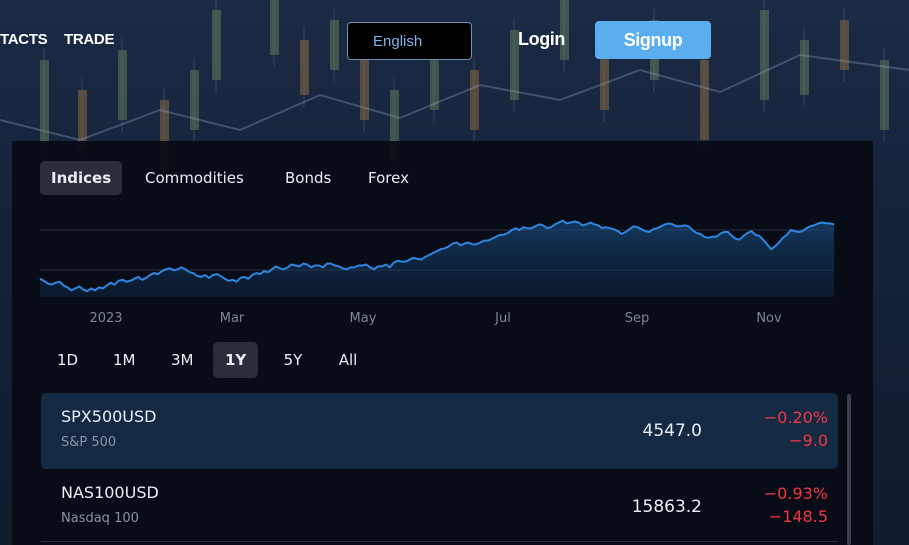  Describe the element at coordinates (795, 417) in the screenshot. I see `symbol-change-percent: −0.20%` at that location.